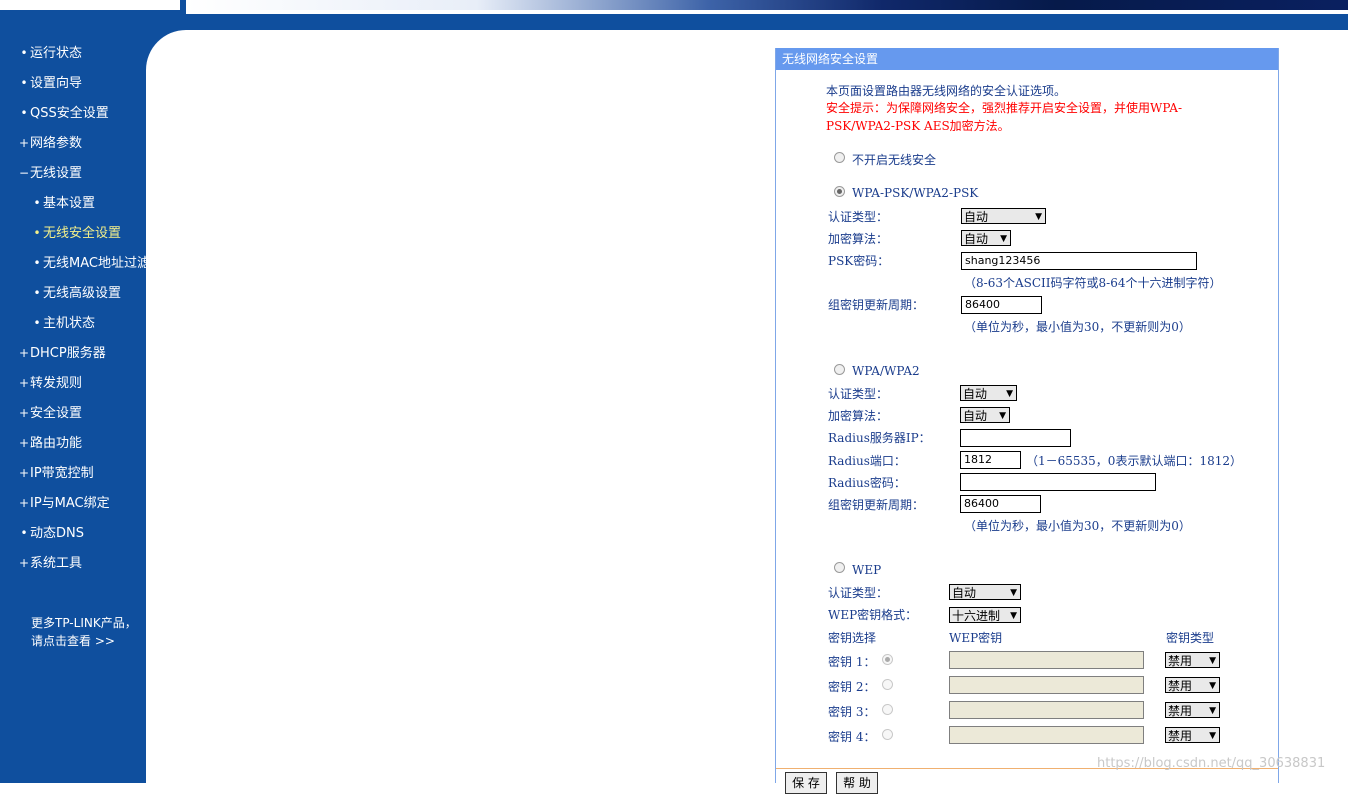 The height and width of the screenshot is (794, 1348). Describe the element at coordinates (47, 203) in the screenshot. I see `menu-item-wireless-basic: • 基本设置` at that location.